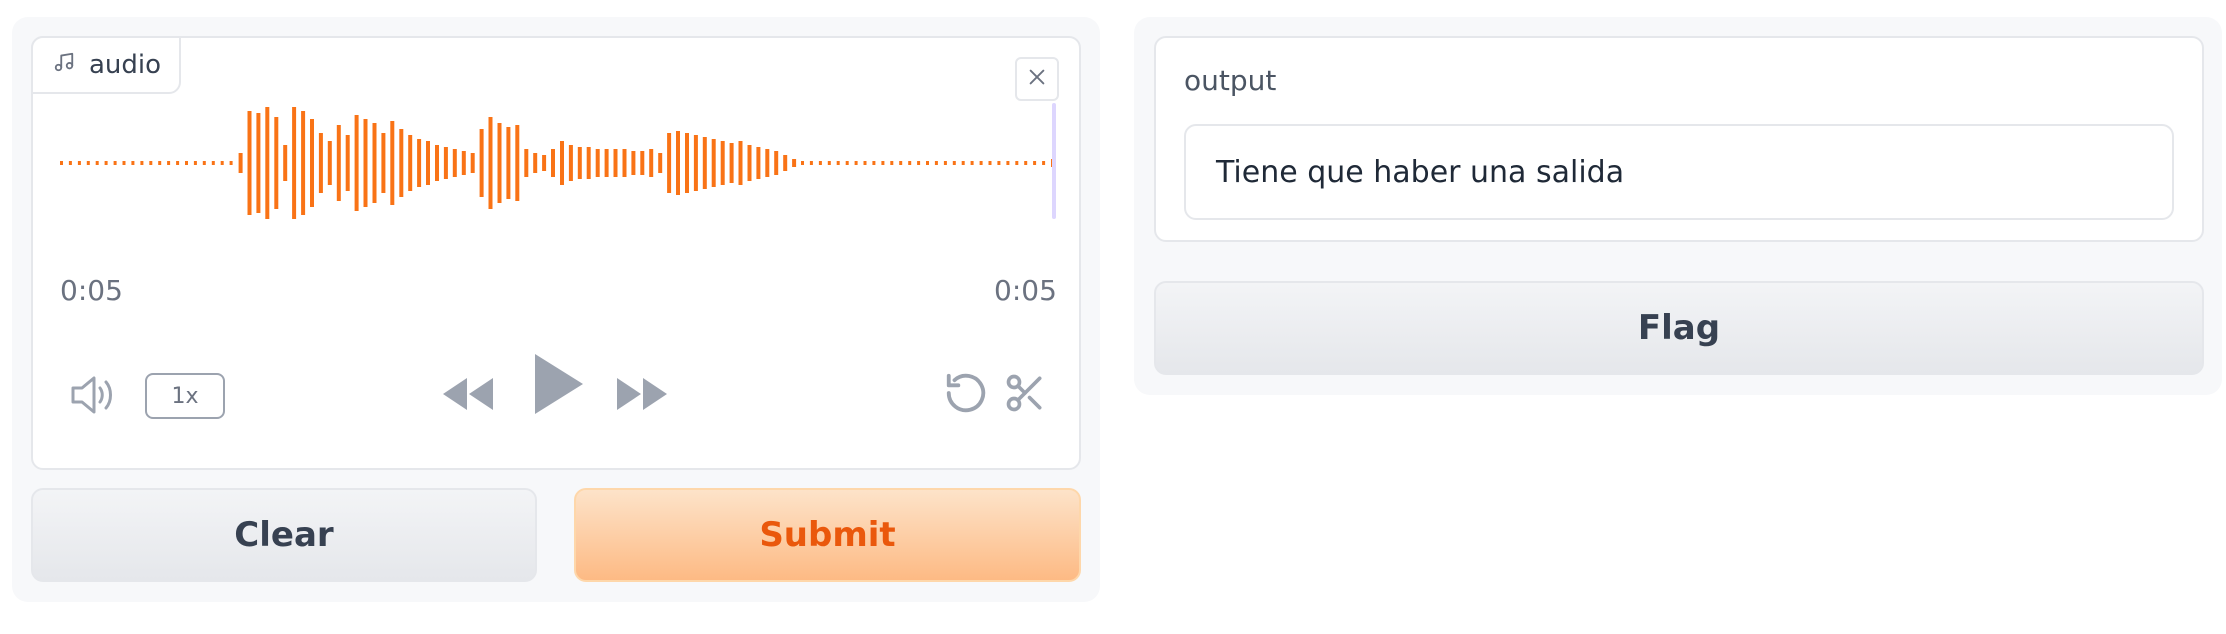 This screenshot has height=634, width=2226. What do you see at coordinates (64, 65) in the screenshot?
I see `music-note-icon` at bounding box center [64, 65].